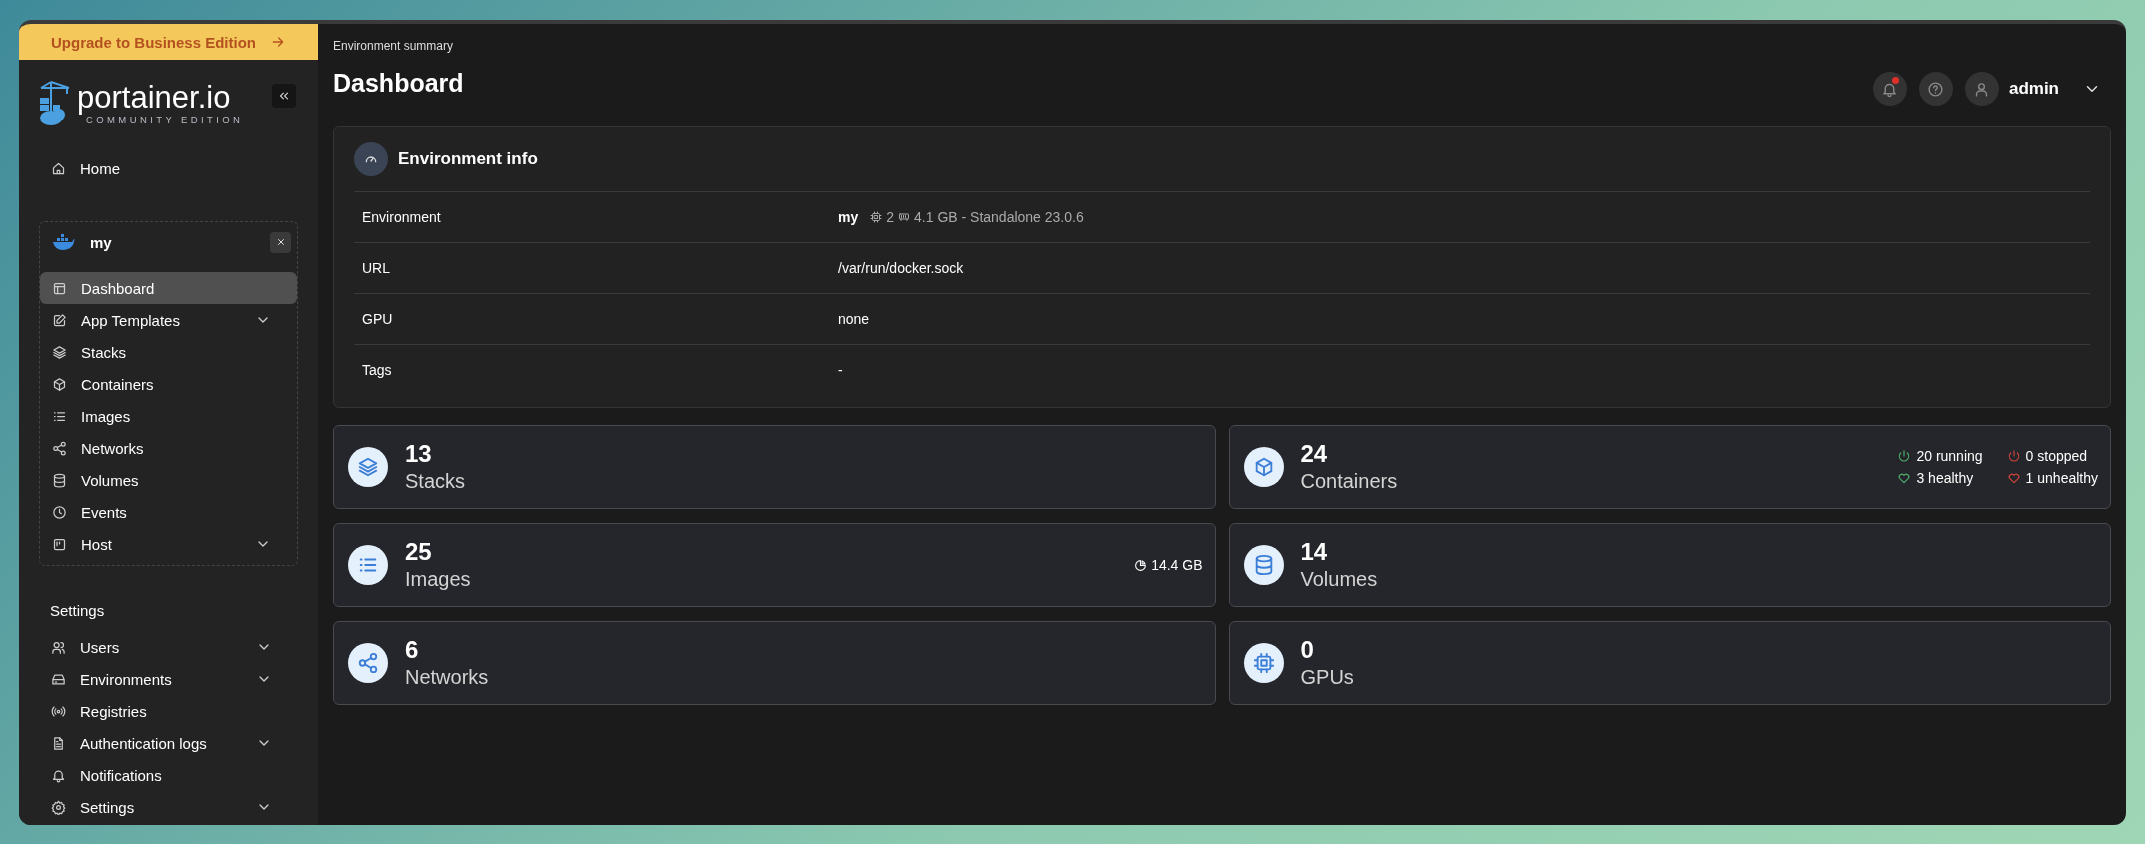  Describe the element at coordinates (1307, 650) in the screenshot. I see `count: 0` at that location.